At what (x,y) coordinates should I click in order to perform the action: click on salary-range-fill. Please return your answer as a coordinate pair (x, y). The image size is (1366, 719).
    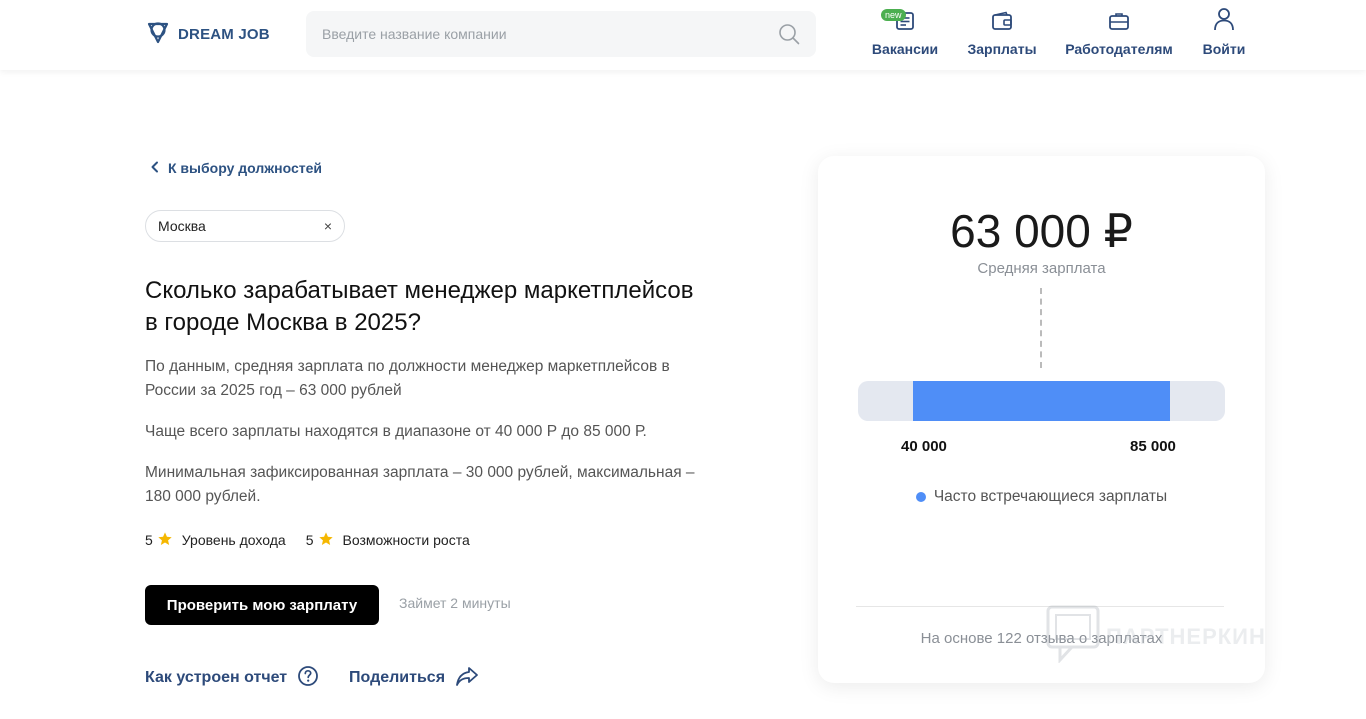
    Looking at the image, I should click on (1041, 401).